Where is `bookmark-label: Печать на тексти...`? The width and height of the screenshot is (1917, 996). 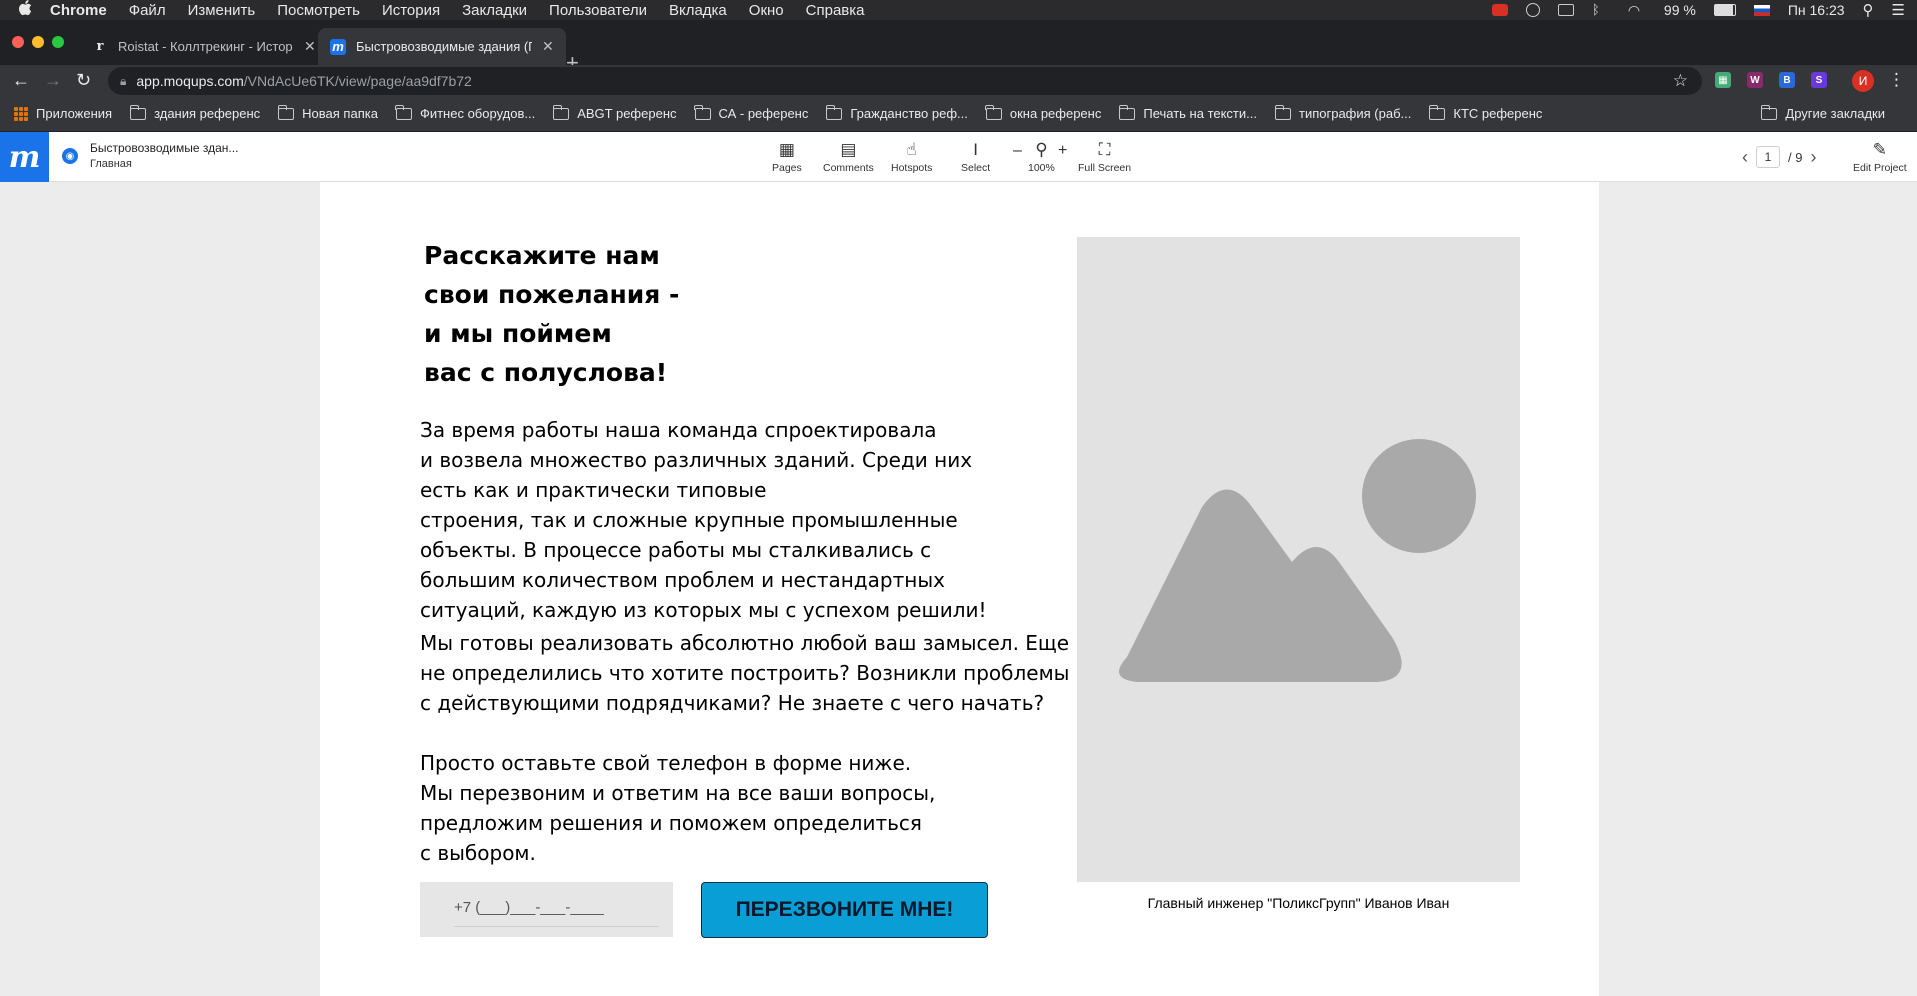
bookmark-label: Печать на тексти... is located at coordinates (1200, 113).